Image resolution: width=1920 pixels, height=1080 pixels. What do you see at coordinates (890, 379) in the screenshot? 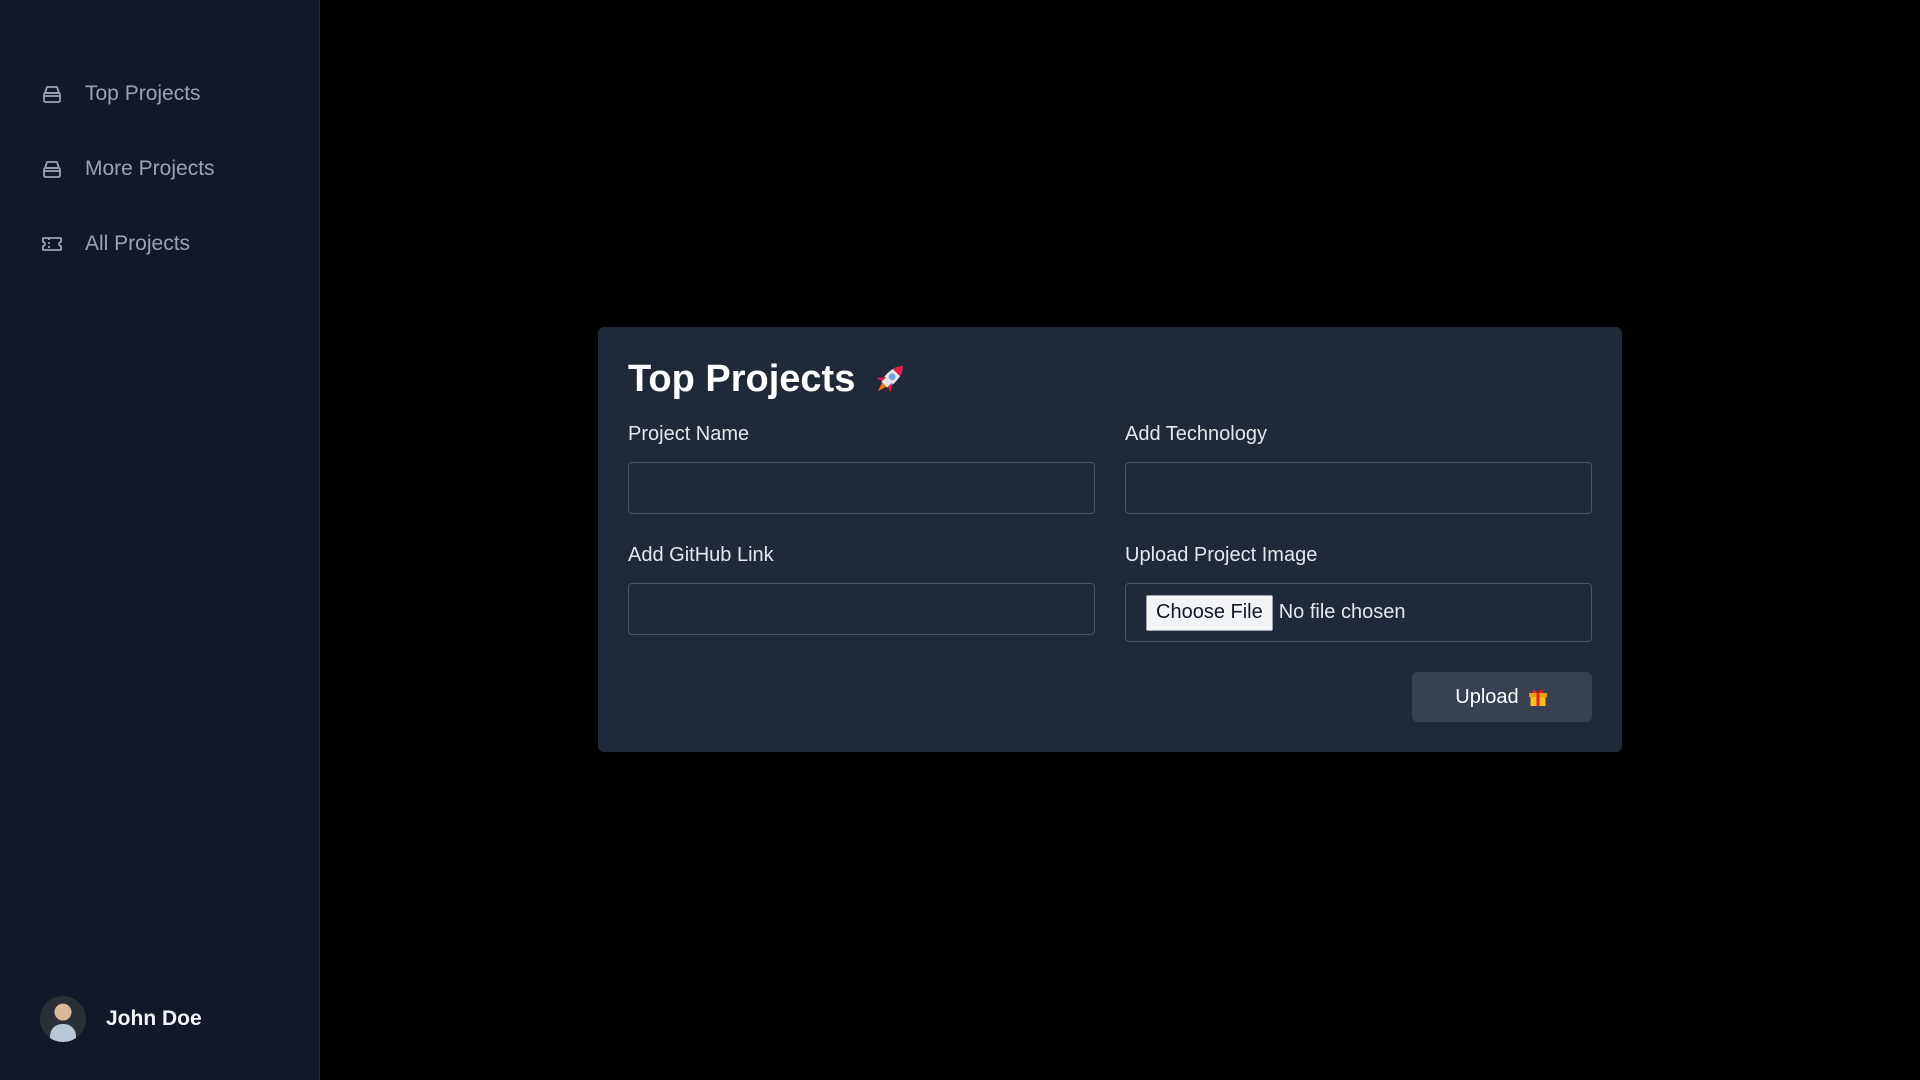
I see `rocket-icon` at bounding box center [890, 379].